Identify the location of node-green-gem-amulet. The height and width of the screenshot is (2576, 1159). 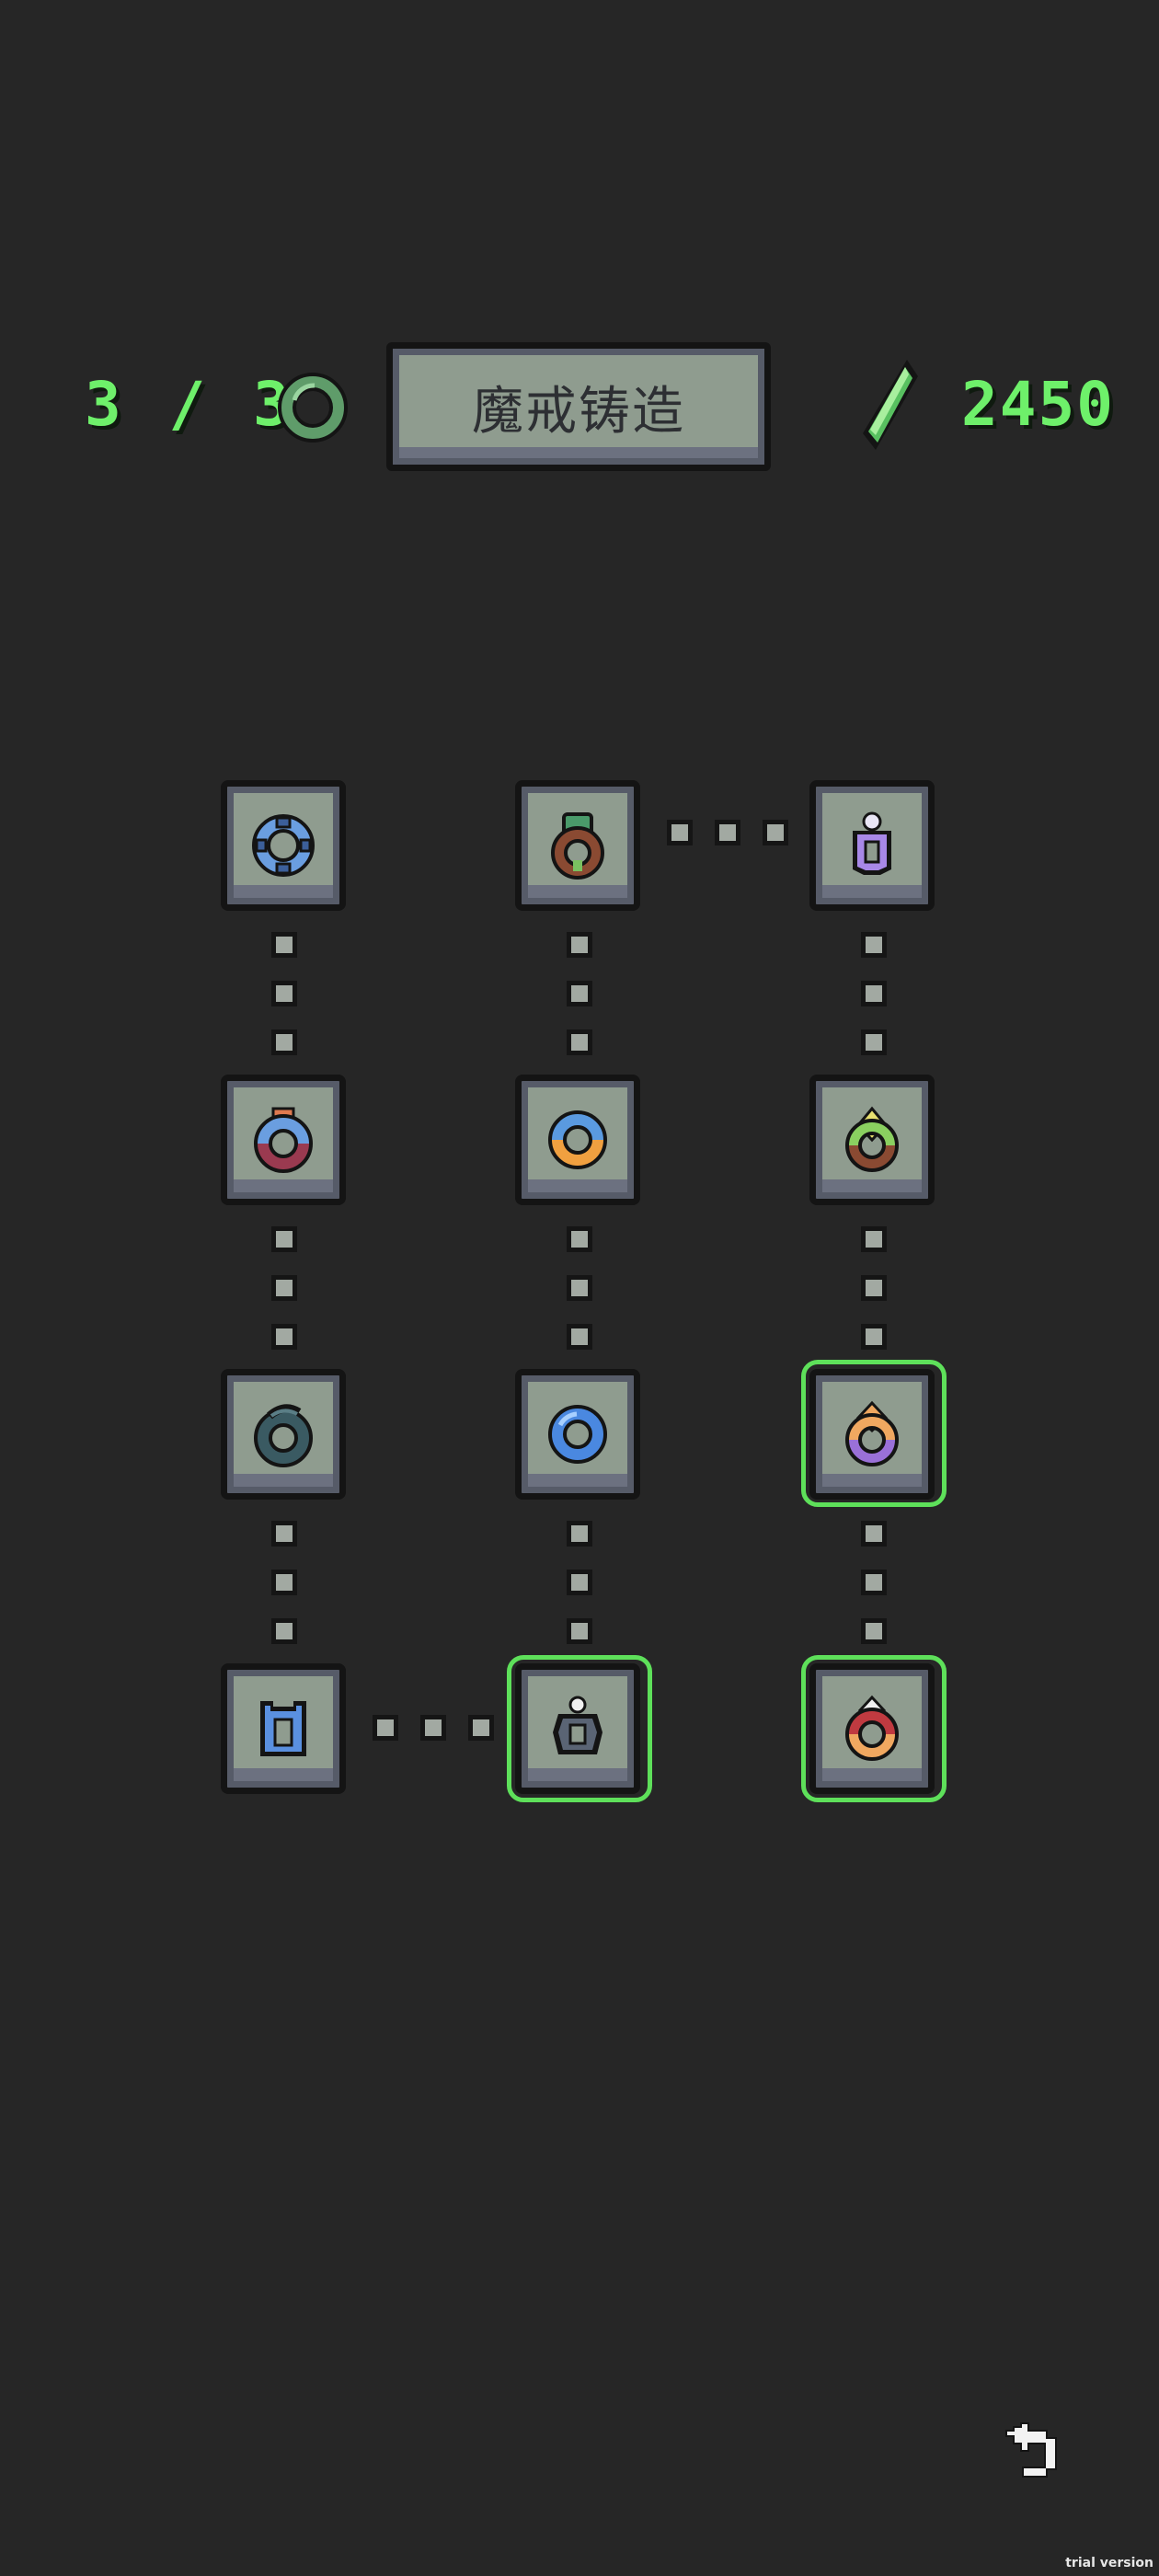
(872, 1140).